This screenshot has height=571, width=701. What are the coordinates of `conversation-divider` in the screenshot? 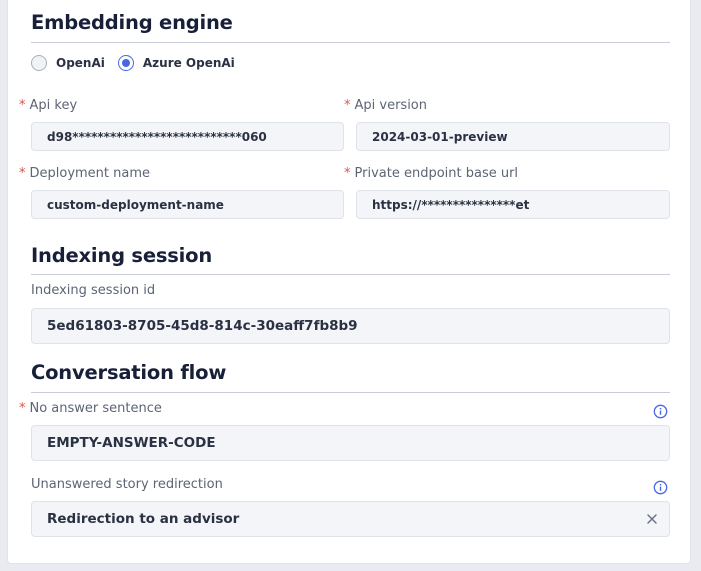 It's located at (350, 392).